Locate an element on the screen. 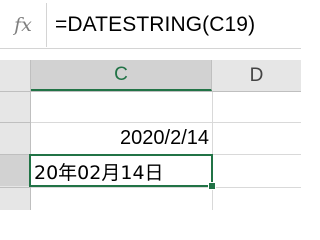 This screenshot has width=320, height=240. insert-function-icon: fx is located at coordinates (23, 25).